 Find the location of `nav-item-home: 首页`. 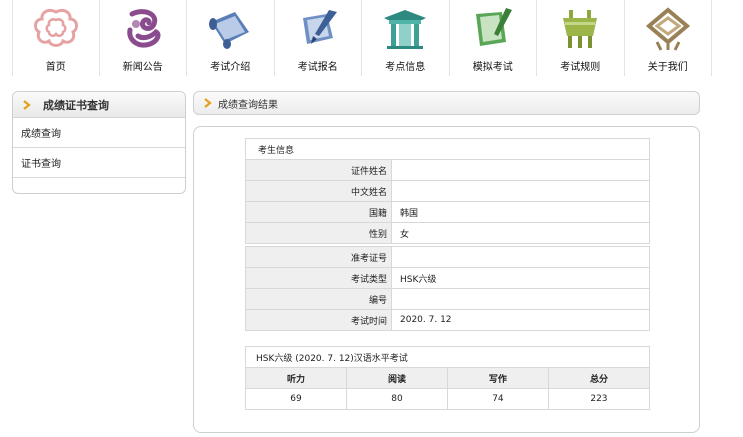

nav-item-home: 首页 is located at coordinates (56, 38).